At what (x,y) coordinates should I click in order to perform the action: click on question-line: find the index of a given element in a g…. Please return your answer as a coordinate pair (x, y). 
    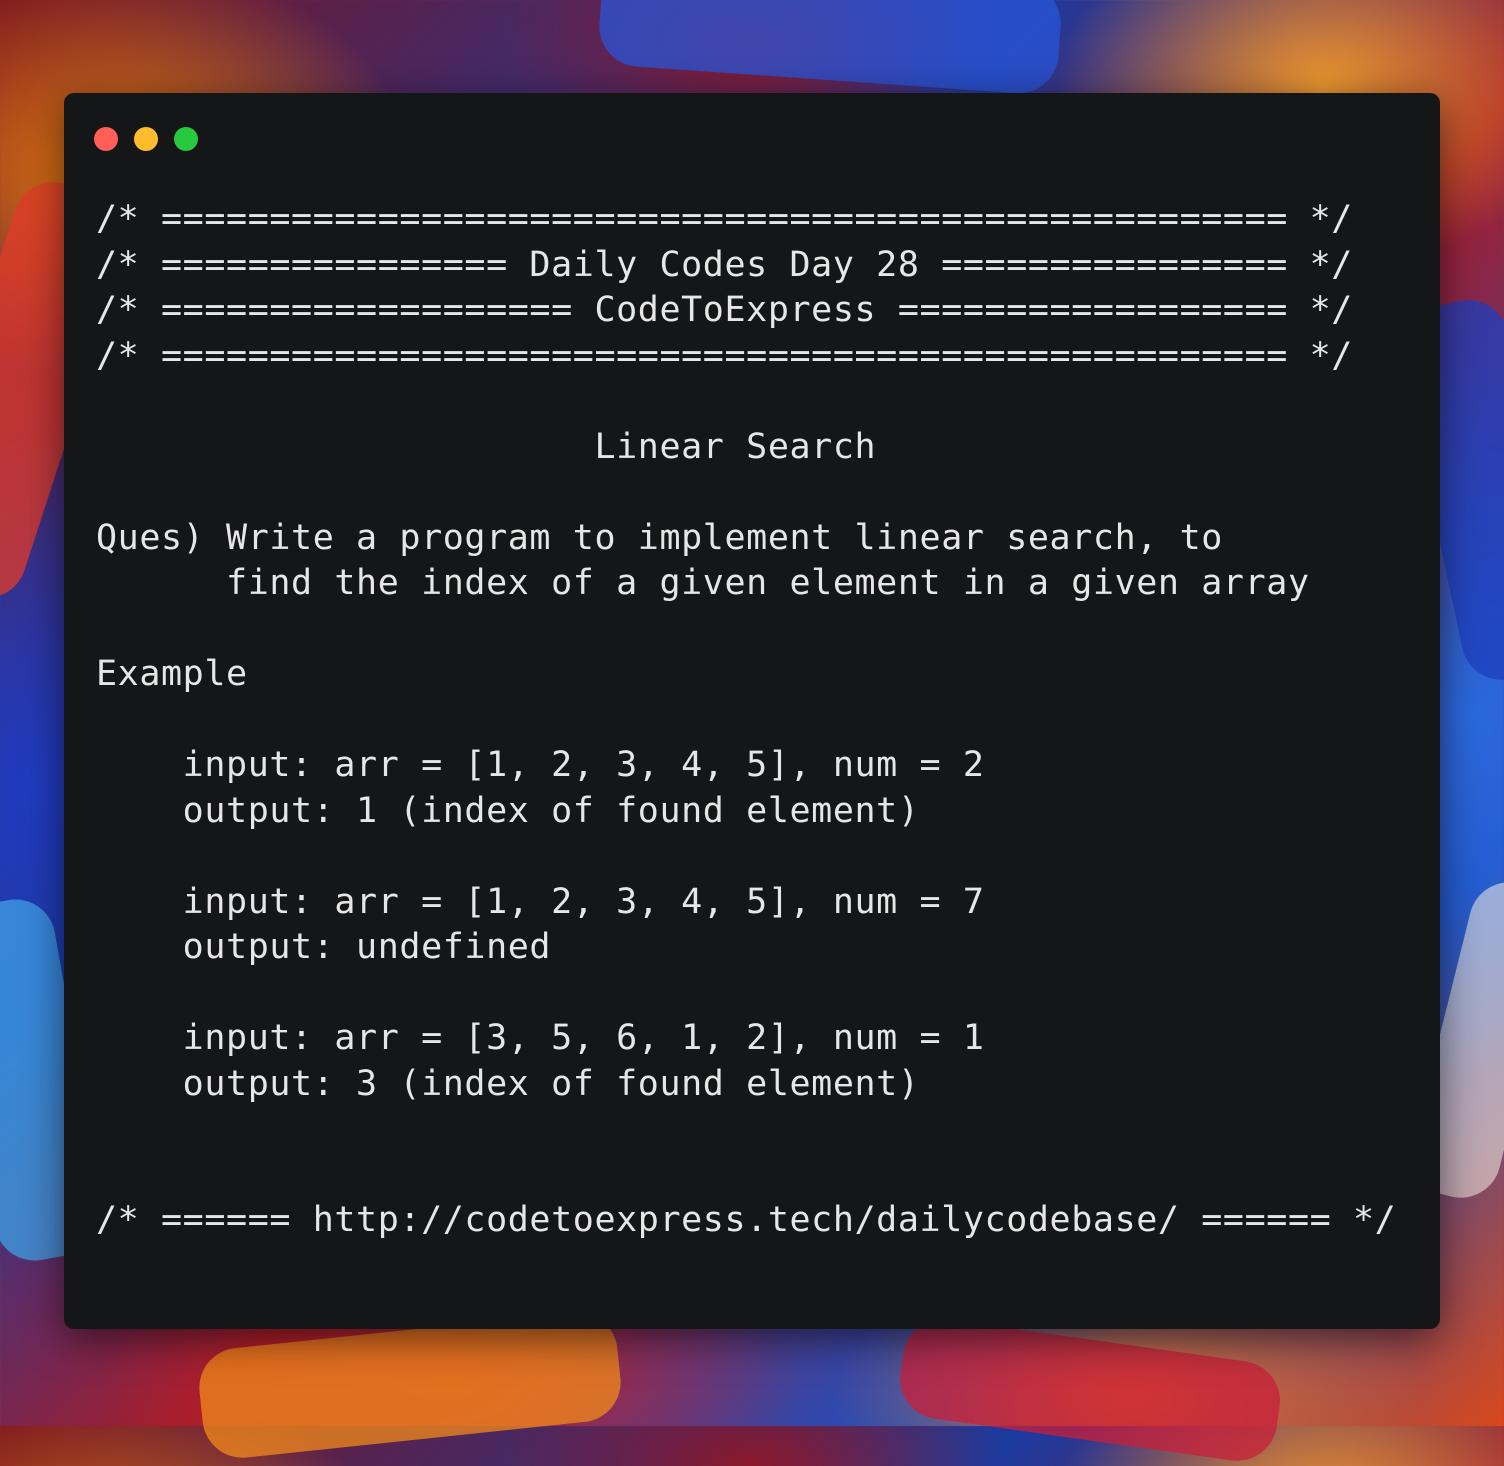
    Looking at the image, I should click on (703, 583).